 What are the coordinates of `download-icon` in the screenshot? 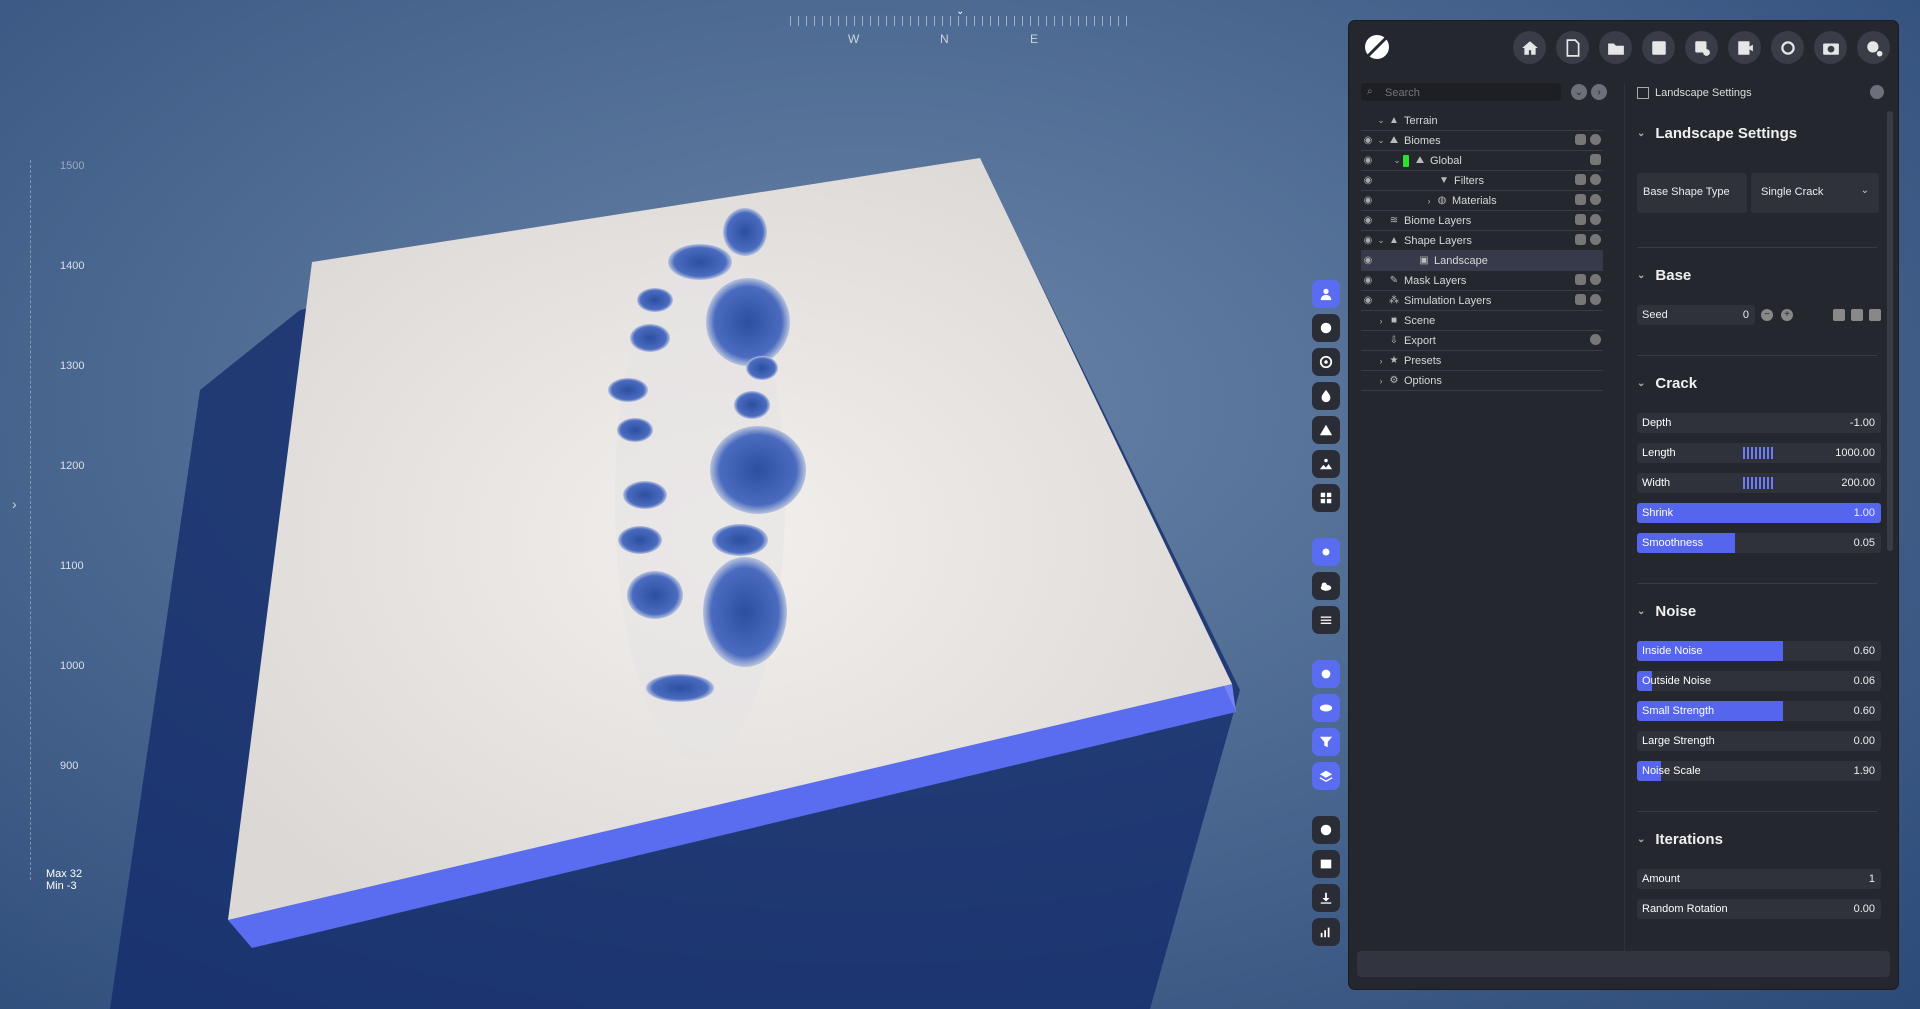 It's located at (1326, 898).